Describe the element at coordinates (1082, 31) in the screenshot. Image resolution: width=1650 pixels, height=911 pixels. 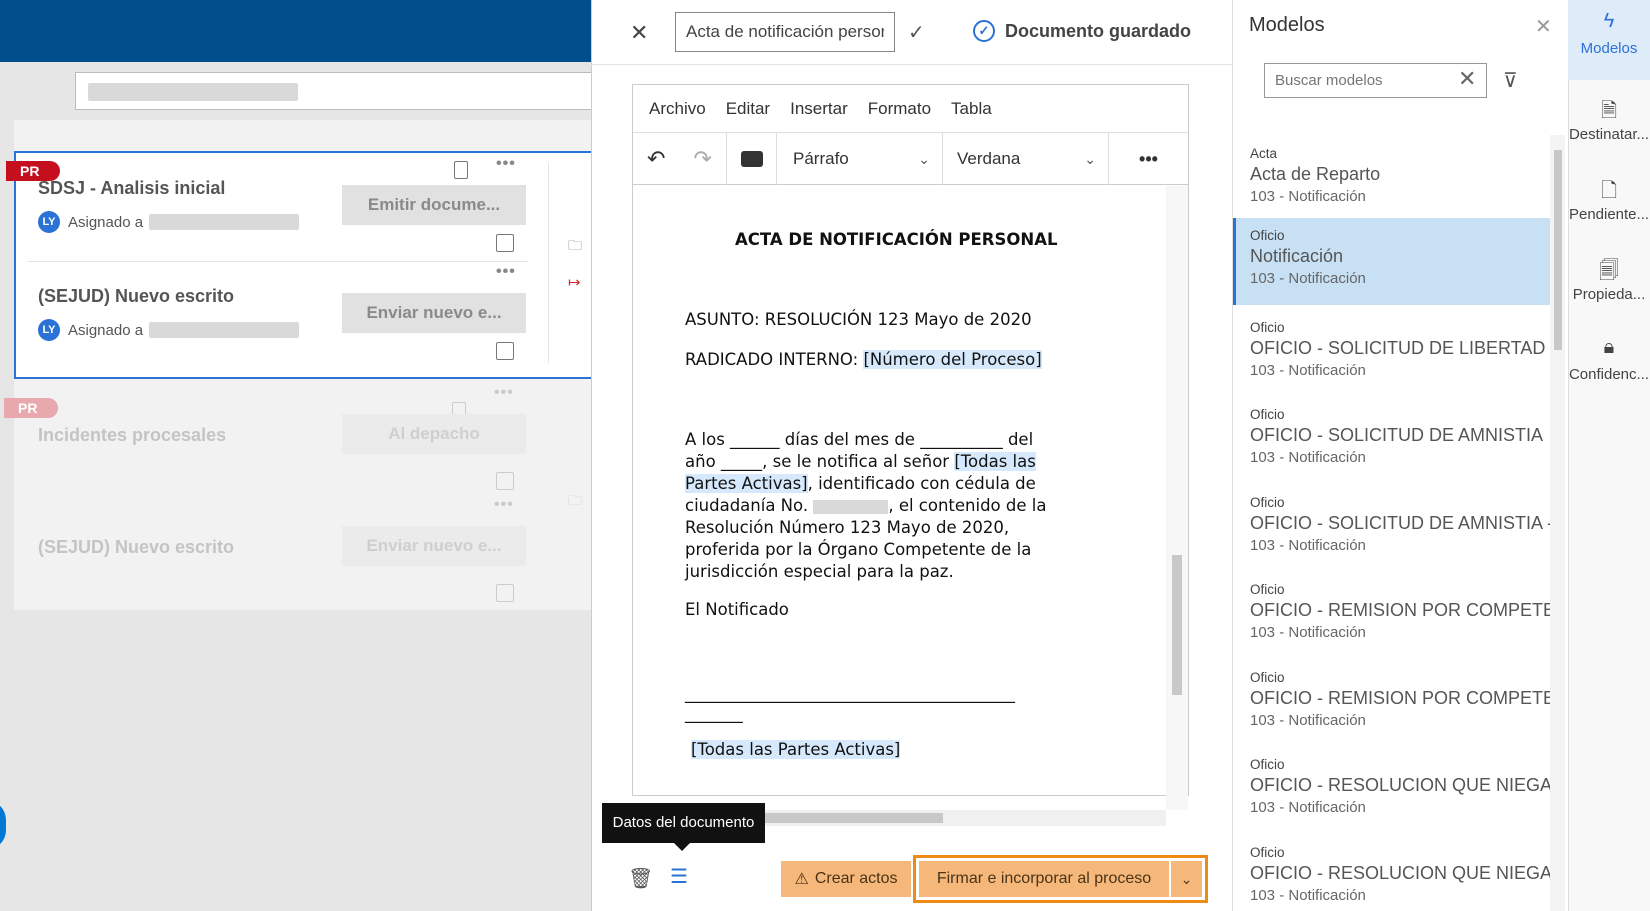
I see `save-status: ✓ Documento guardado` at that location.